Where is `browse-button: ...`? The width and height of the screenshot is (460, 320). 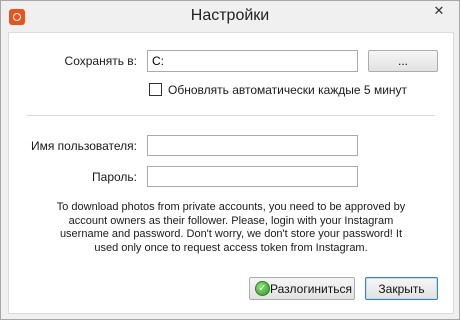 browse-button: ... is located at coordinates (403, 61).